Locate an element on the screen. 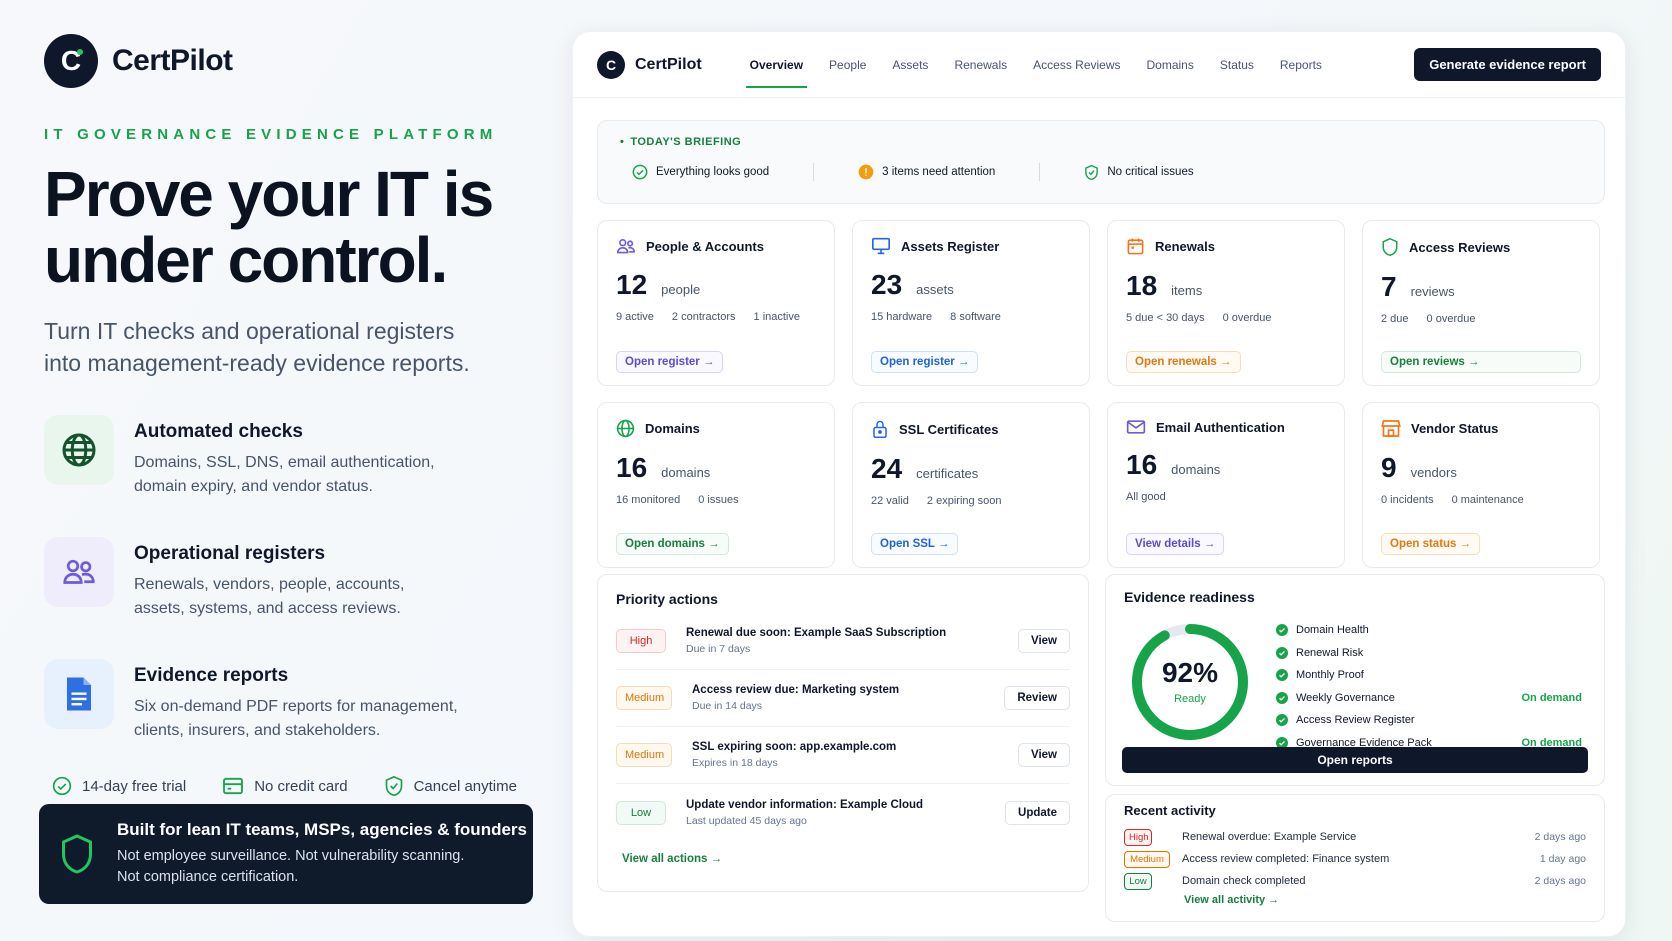 Image resolution: width=1672 pixels, height=941 pixels. users-icon is located at coordinates (626, 246).